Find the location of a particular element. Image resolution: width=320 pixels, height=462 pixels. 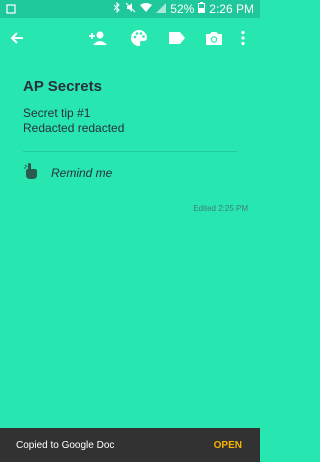

snackbar-message: Copied to Google Doc is located at coordinates (65, 445).